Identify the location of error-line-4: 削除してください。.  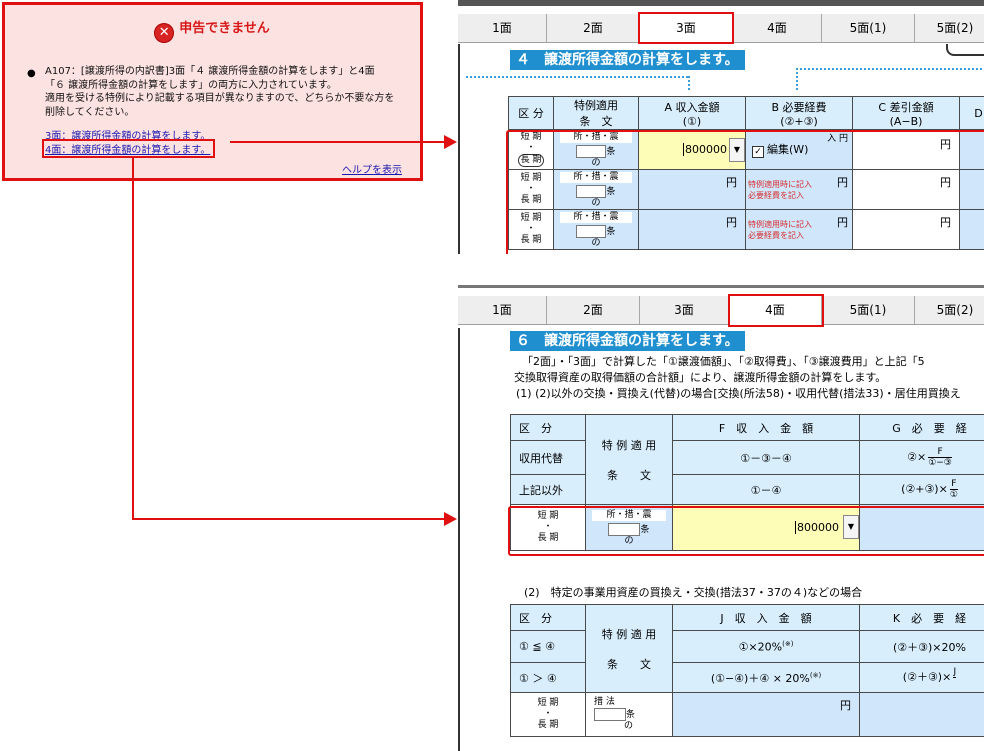
(90, 112).